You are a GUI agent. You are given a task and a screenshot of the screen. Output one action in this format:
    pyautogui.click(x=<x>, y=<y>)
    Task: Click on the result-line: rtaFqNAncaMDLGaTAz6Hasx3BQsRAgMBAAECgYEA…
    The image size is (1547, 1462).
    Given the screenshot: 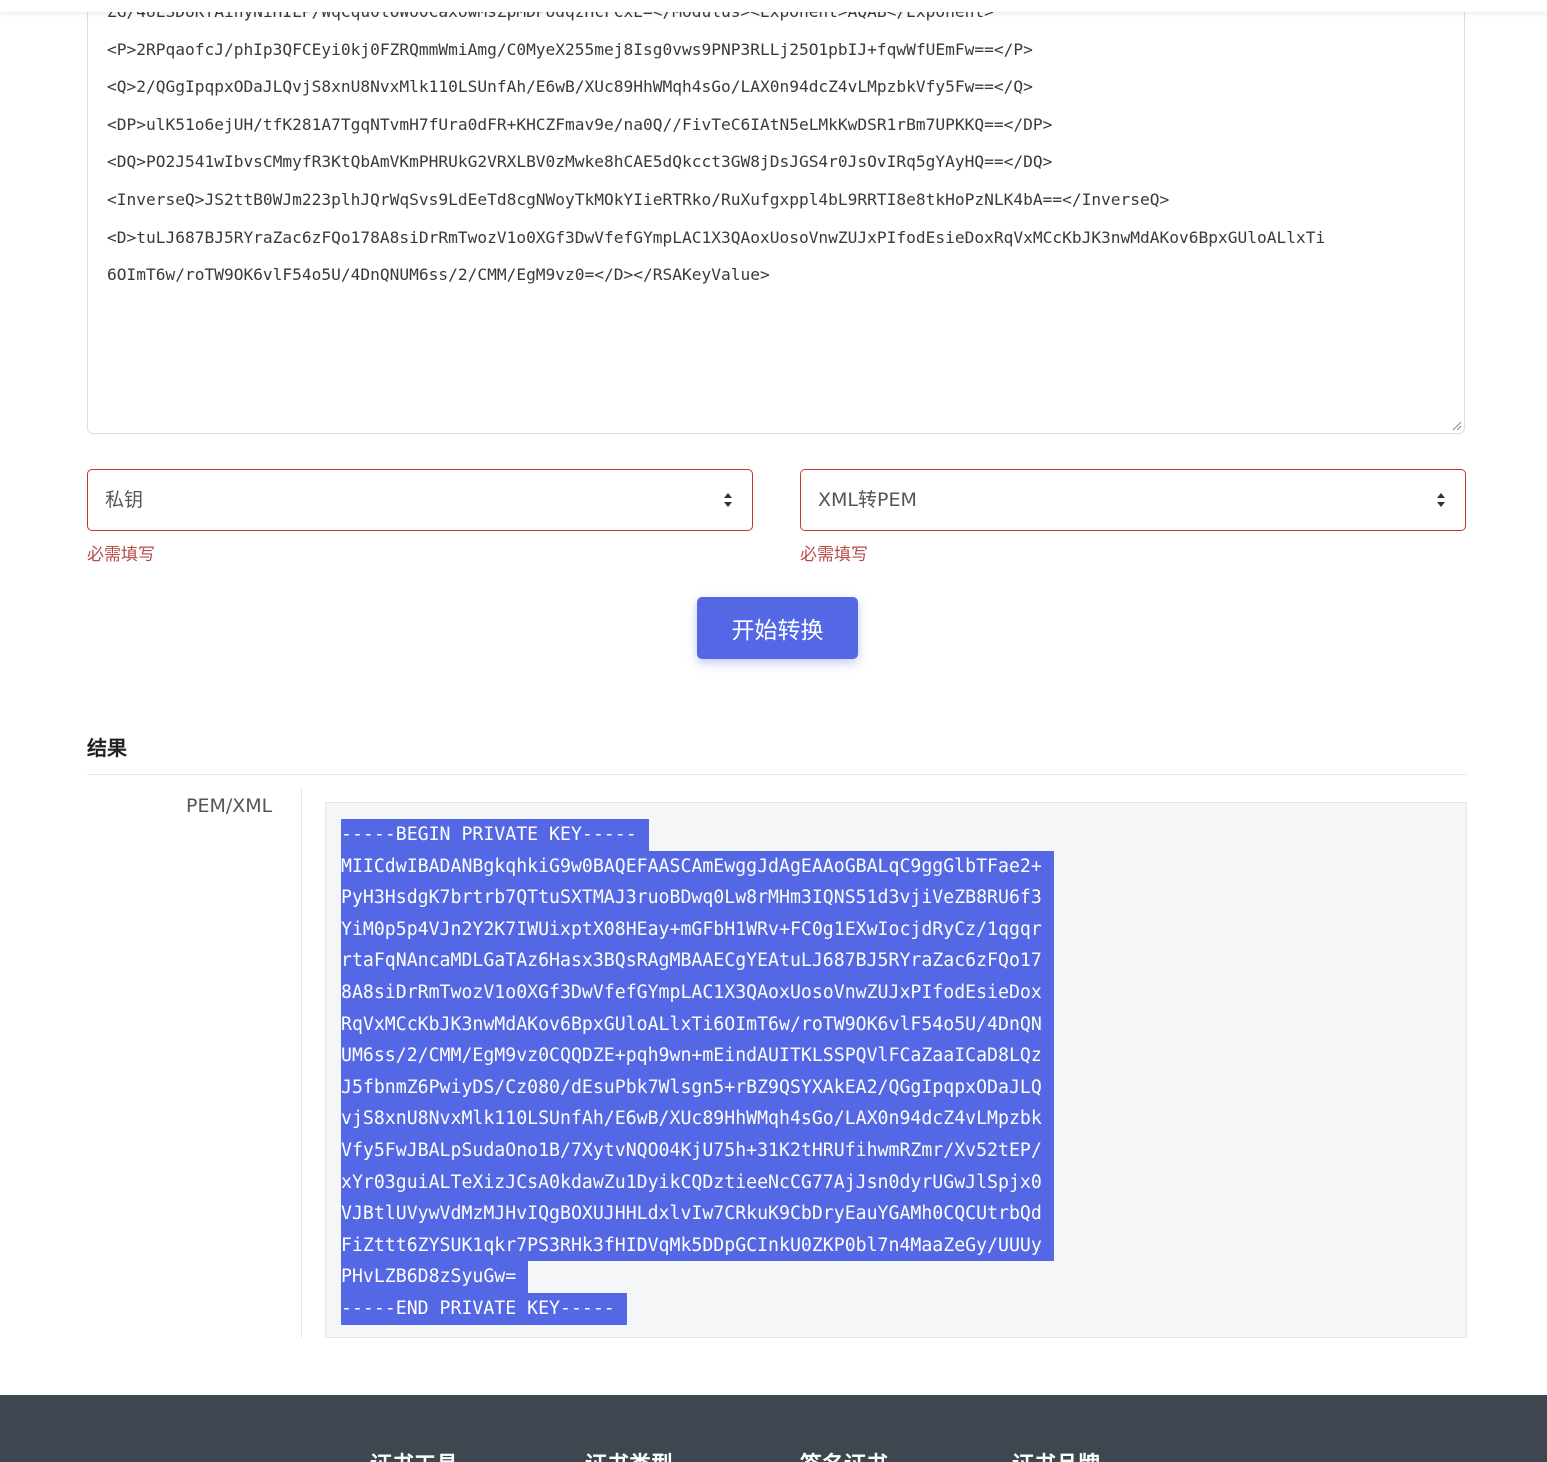 What is the action you would take?
    pyautogui.click(x=697, y=961)
    